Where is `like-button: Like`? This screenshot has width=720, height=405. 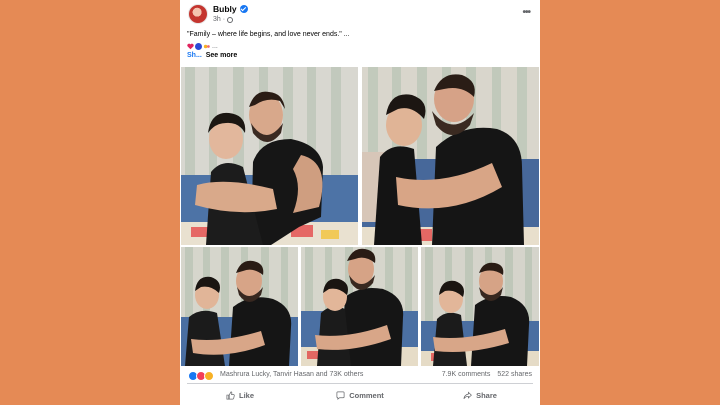 like-button: Like is located at coordinates (240, 395).